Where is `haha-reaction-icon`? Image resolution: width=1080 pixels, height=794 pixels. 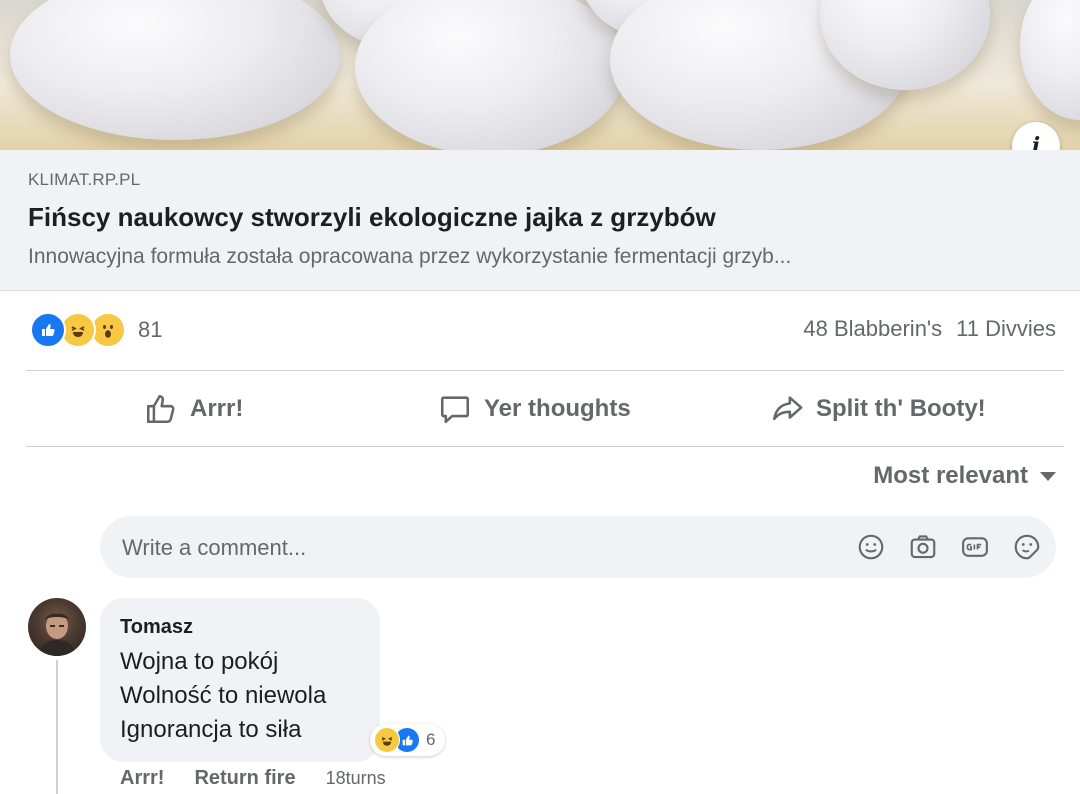
haha-reaction-icon is located at coordinates (387, 740).